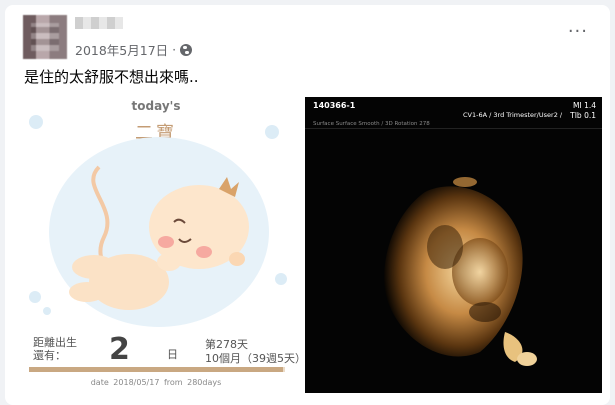  I want to click on today-label: today's, so click(156, 106).